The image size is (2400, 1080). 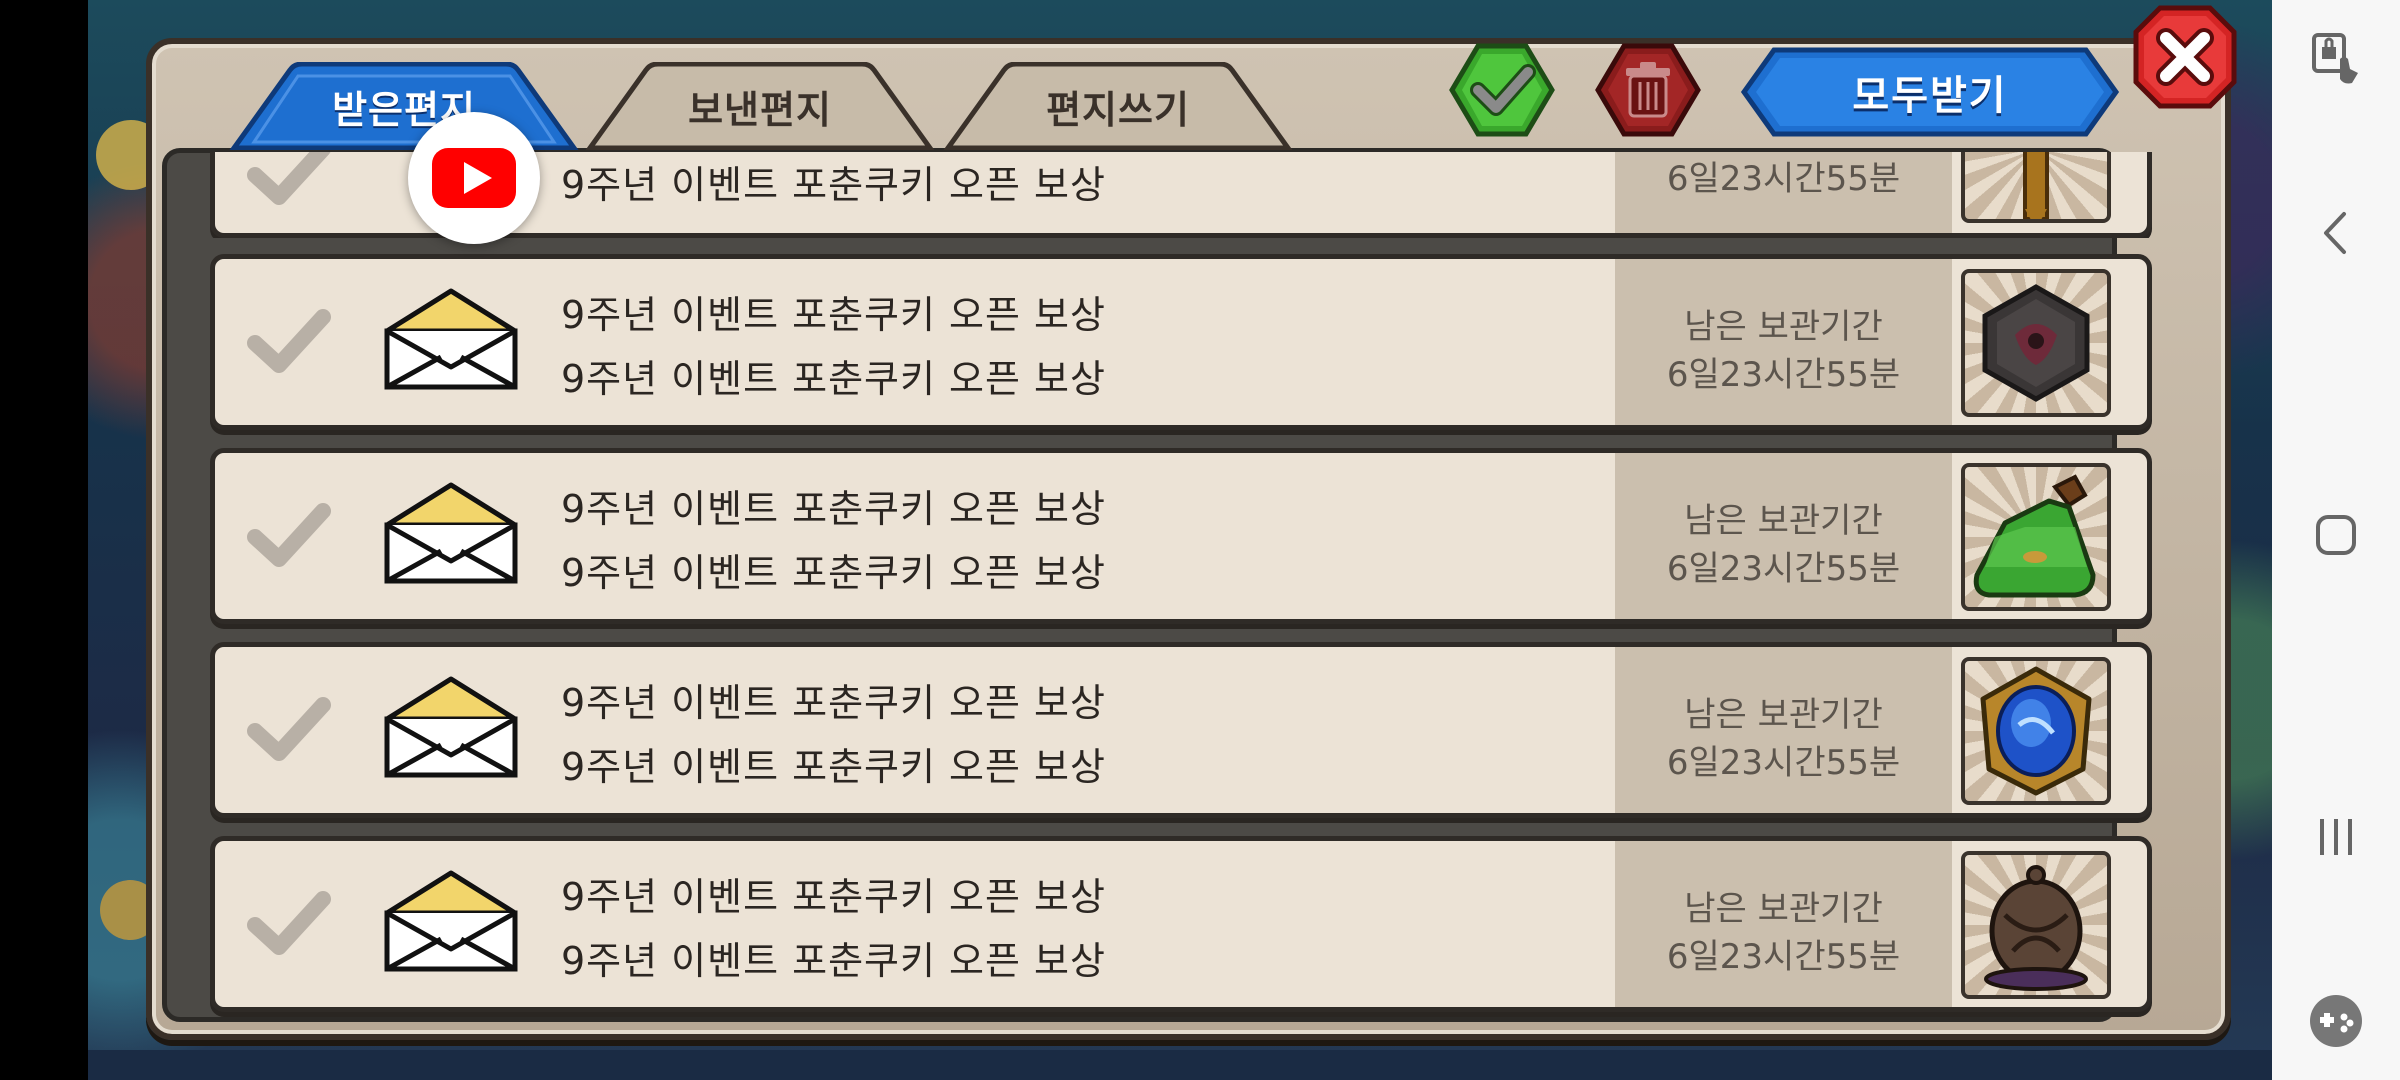 I want to click on youtube-button, so click(x=474, y=178).